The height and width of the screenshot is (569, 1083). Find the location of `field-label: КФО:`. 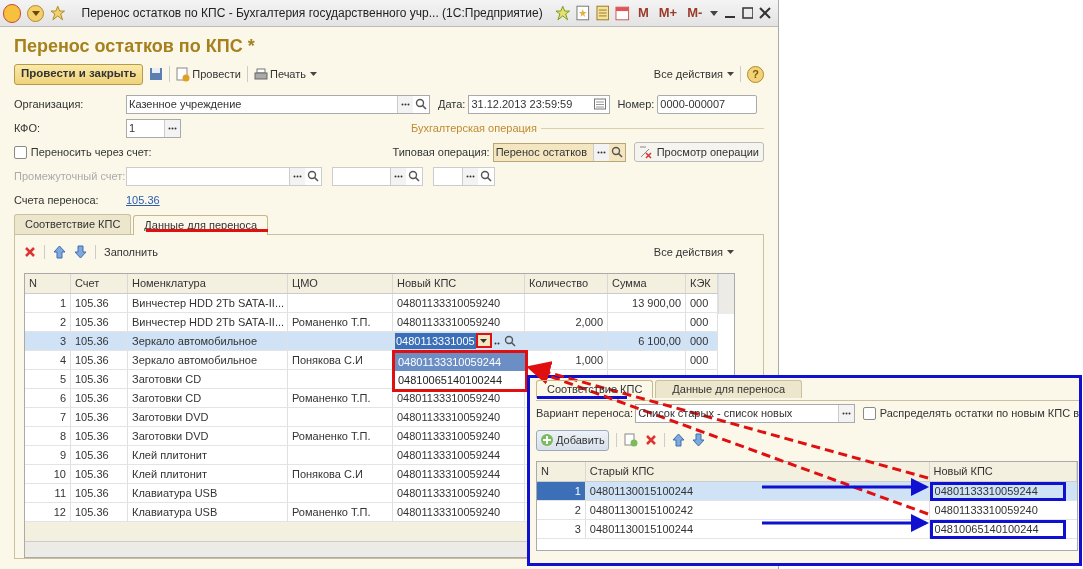

field-label: КФО: is located at coordinates (27, 128).